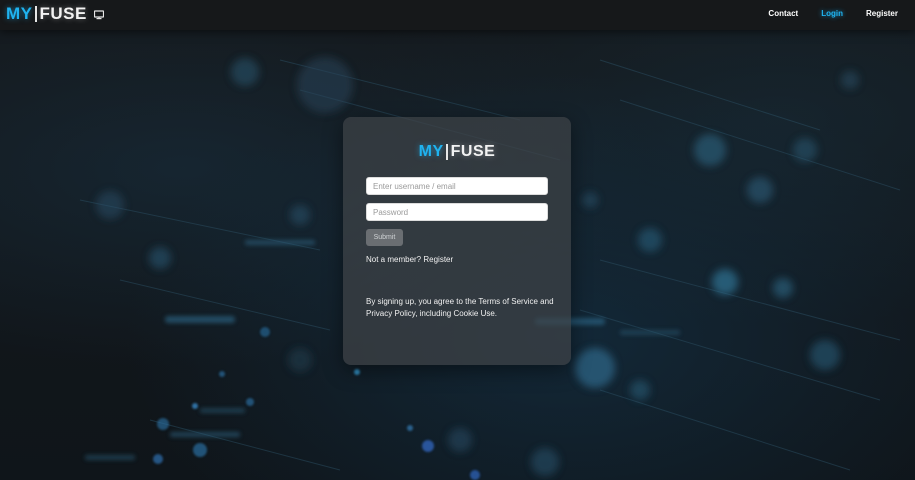 This screenshot has width=915, height=480. Describe the element at coordinates (457, 212) in the screenshot. I see `password-input` at that location.